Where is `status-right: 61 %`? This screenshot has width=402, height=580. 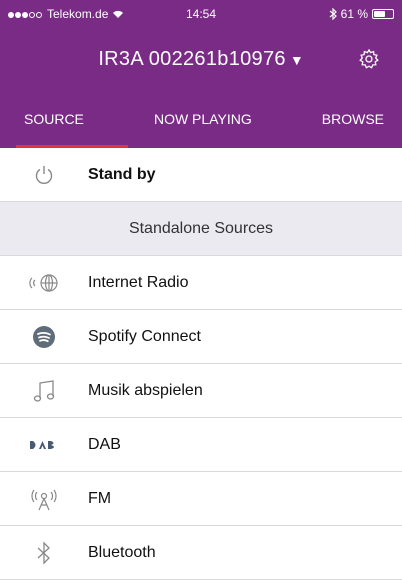 status-right: 61 % is located at coordinates (361, 14).